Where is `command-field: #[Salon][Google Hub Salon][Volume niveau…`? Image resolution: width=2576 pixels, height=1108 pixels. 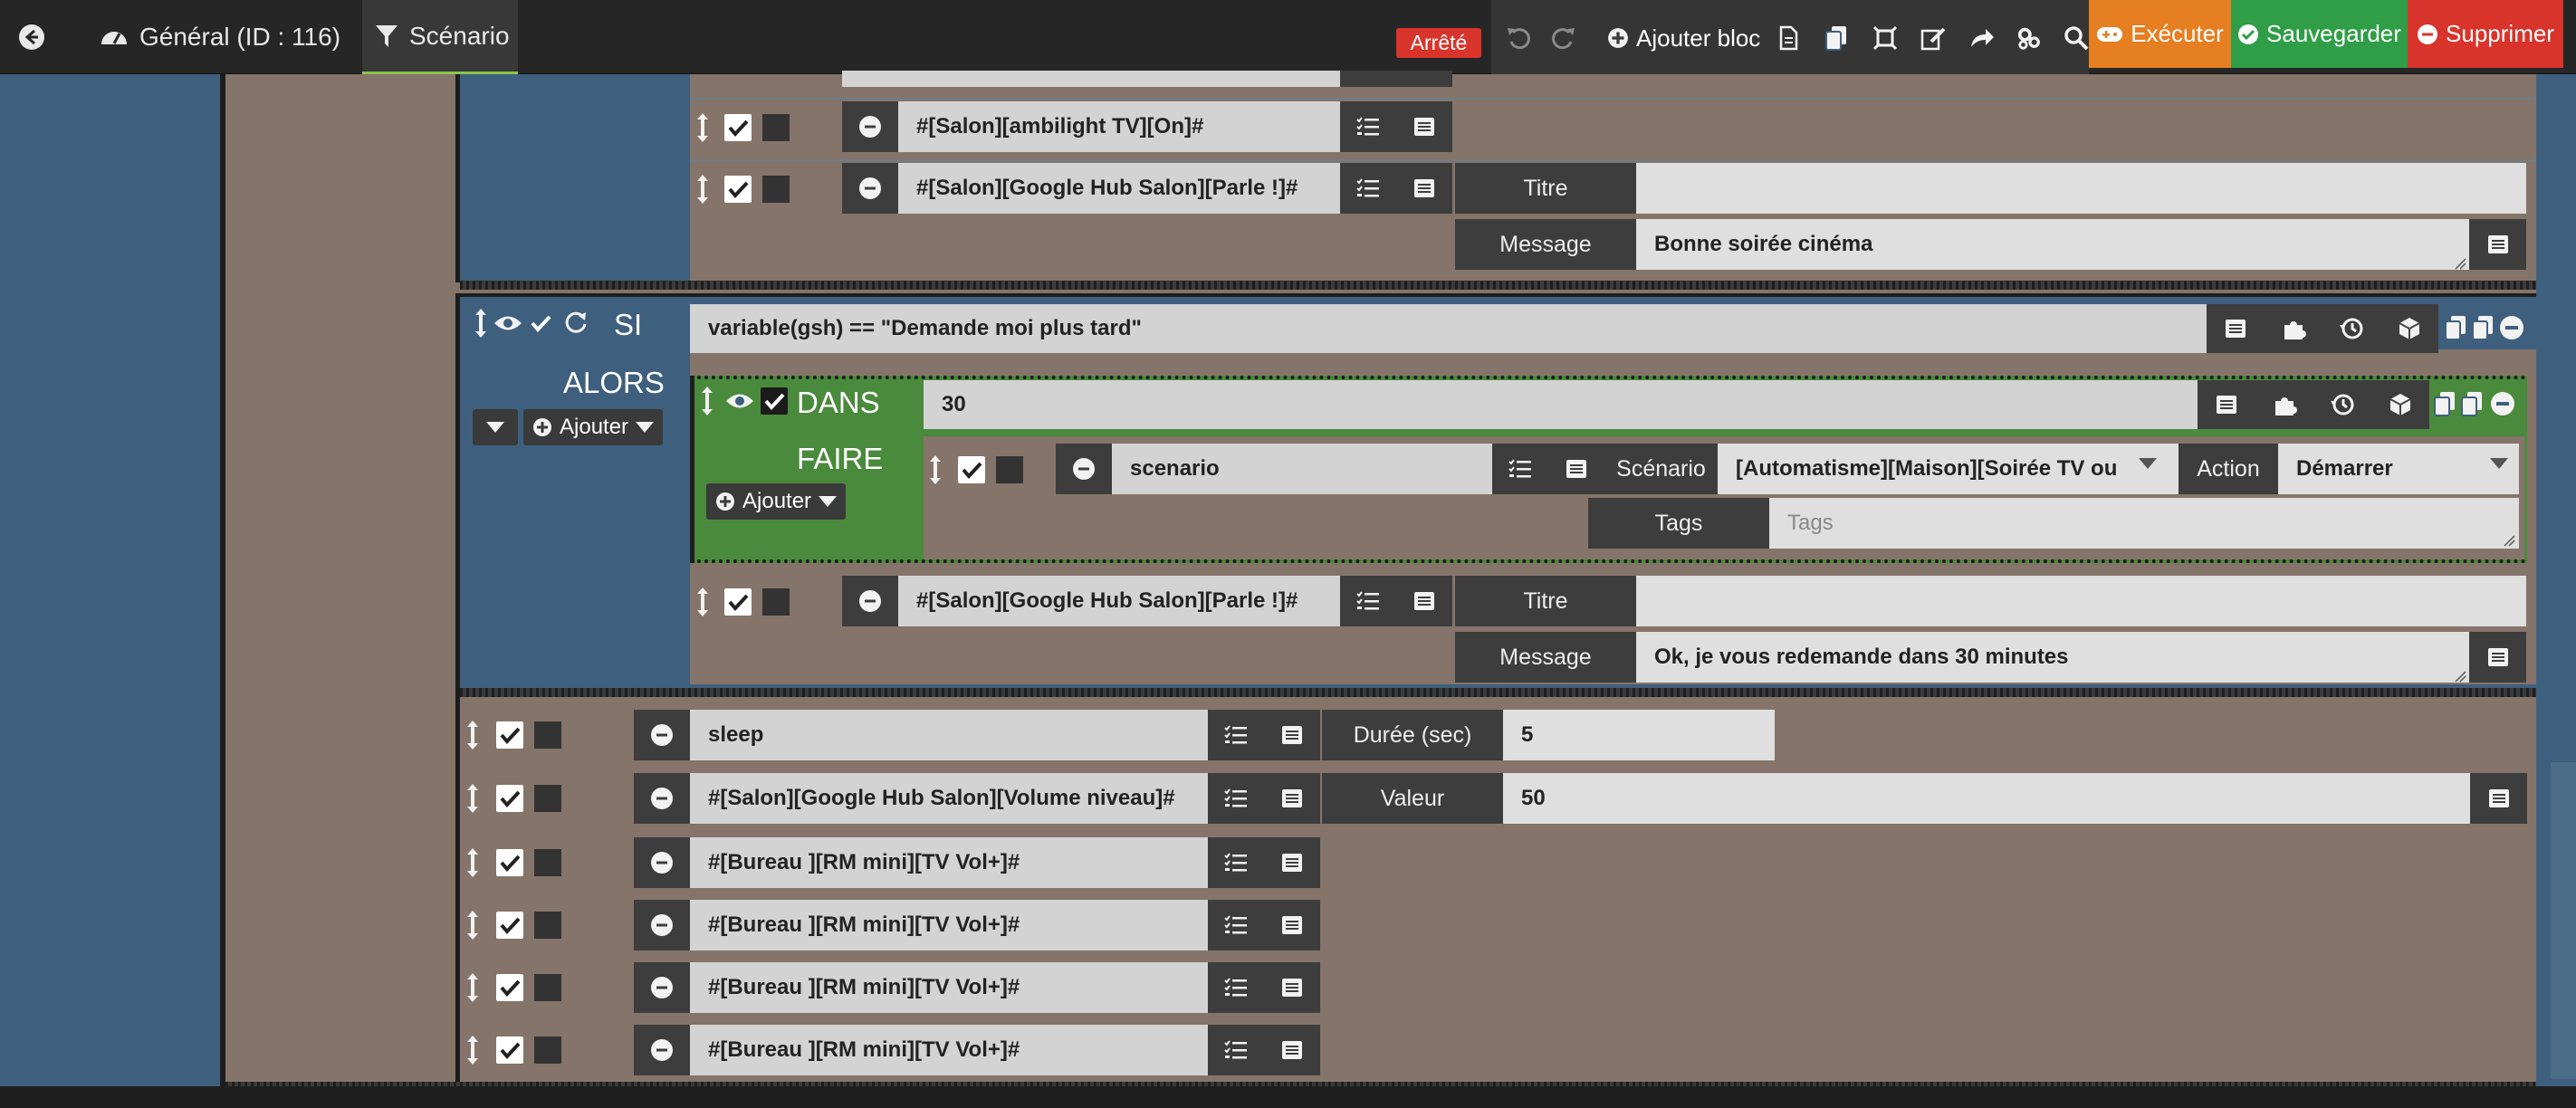
command-field: #[Salon][Google Hub Salon][Volume niveau… is located at coordinates (949, 798).